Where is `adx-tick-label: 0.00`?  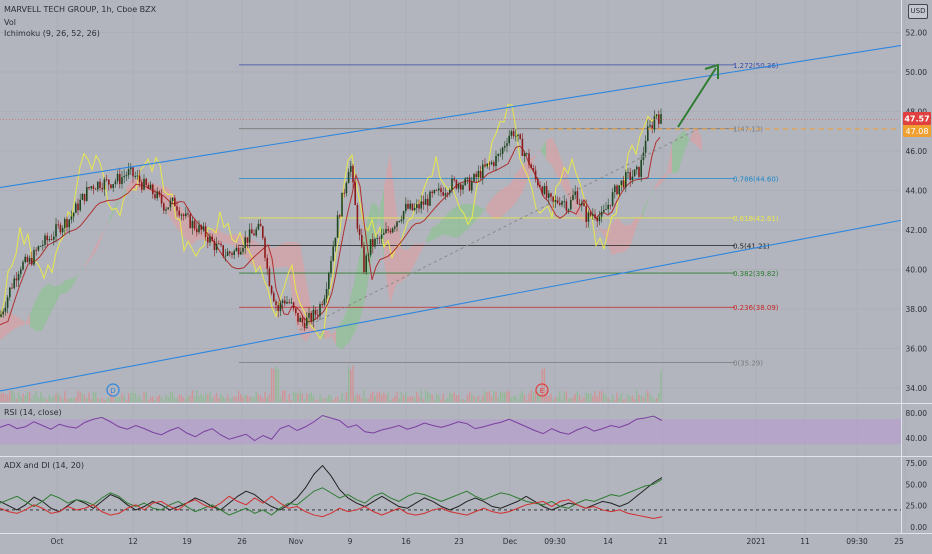 adx-tick-label: 0.00 is located at coordinates (918, 527).